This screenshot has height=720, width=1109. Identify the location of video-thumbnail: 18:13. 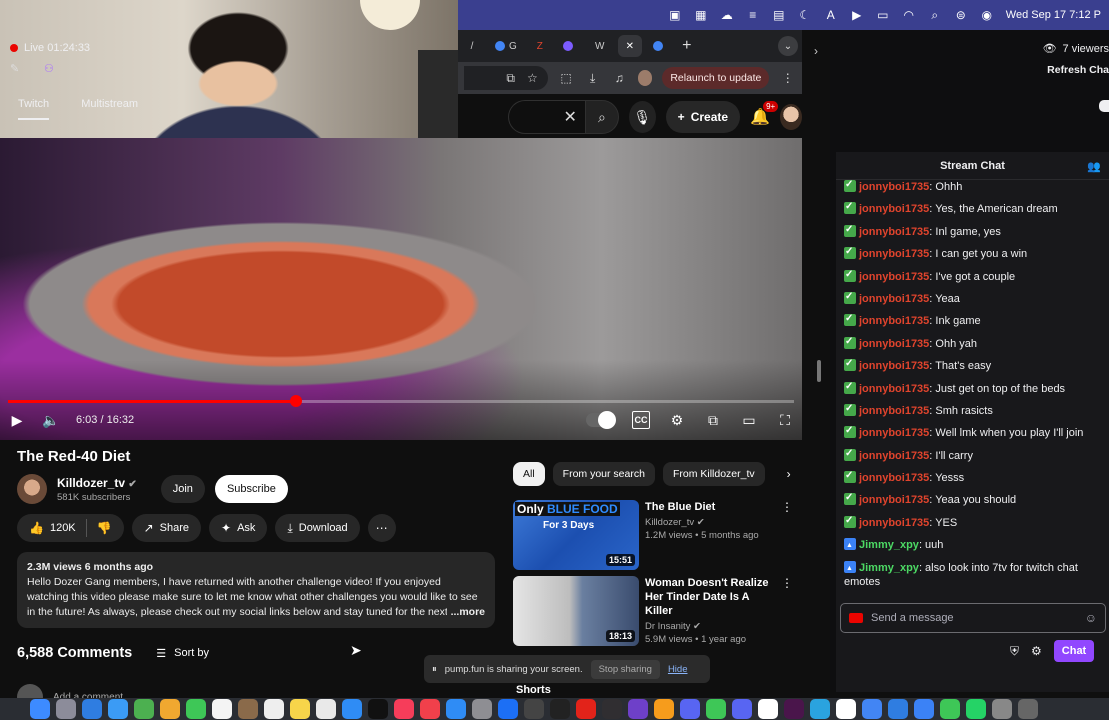
(576, 611).